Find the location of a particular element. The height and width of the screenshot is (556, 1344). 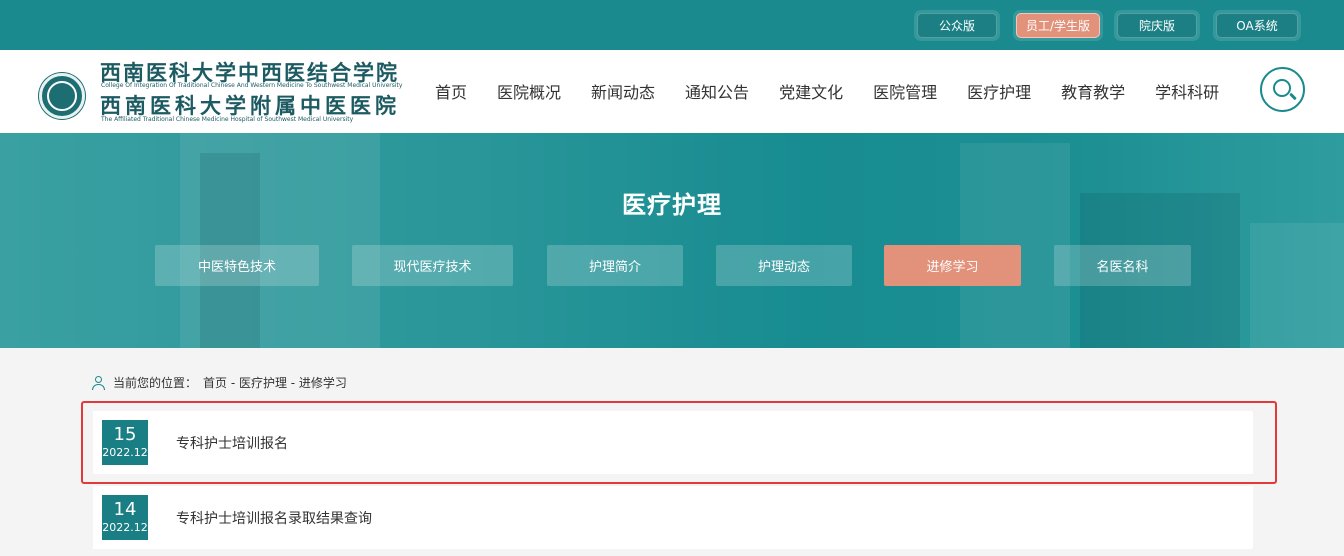

list-item-title: 专科护士培训报名录取结果查询 is located at coordinates (274, 518).